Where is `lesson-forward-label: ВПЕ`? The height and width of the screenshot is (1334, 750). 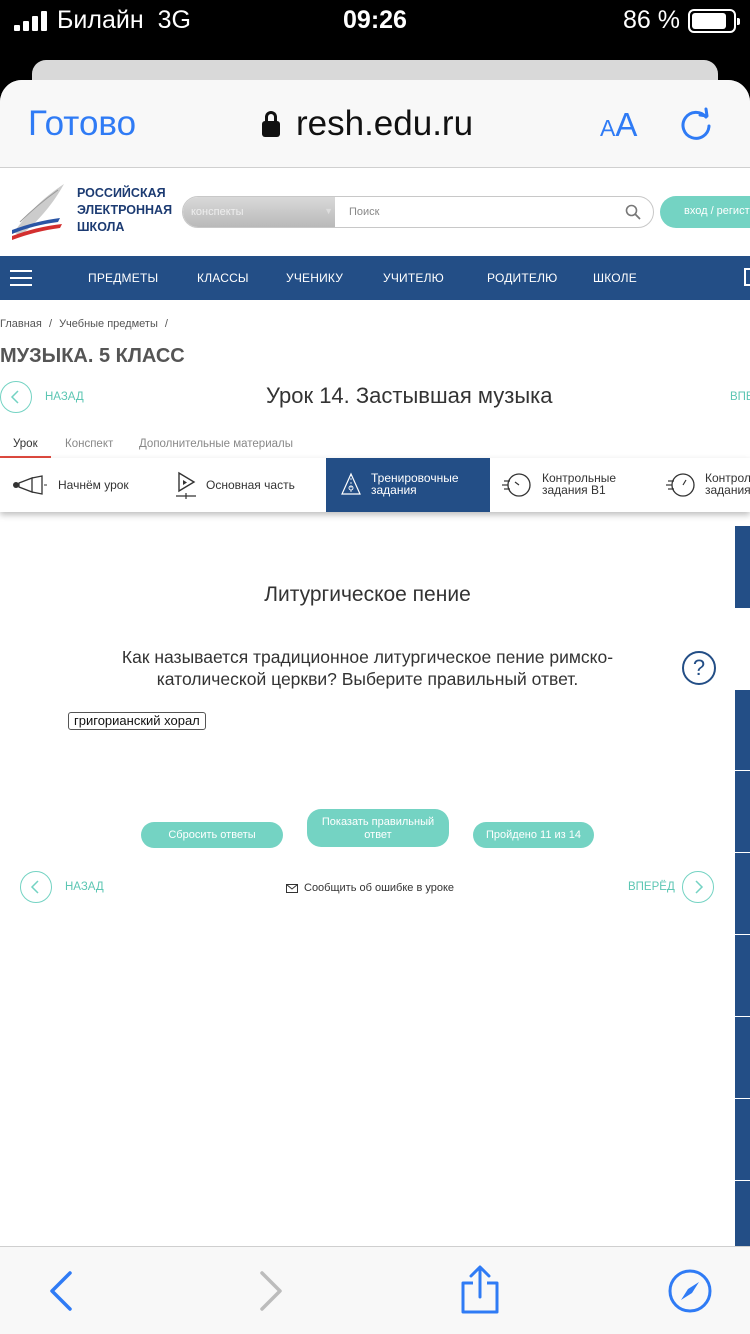
lesson-forward-label: ВПЕ is located at coordinates (740, 397).